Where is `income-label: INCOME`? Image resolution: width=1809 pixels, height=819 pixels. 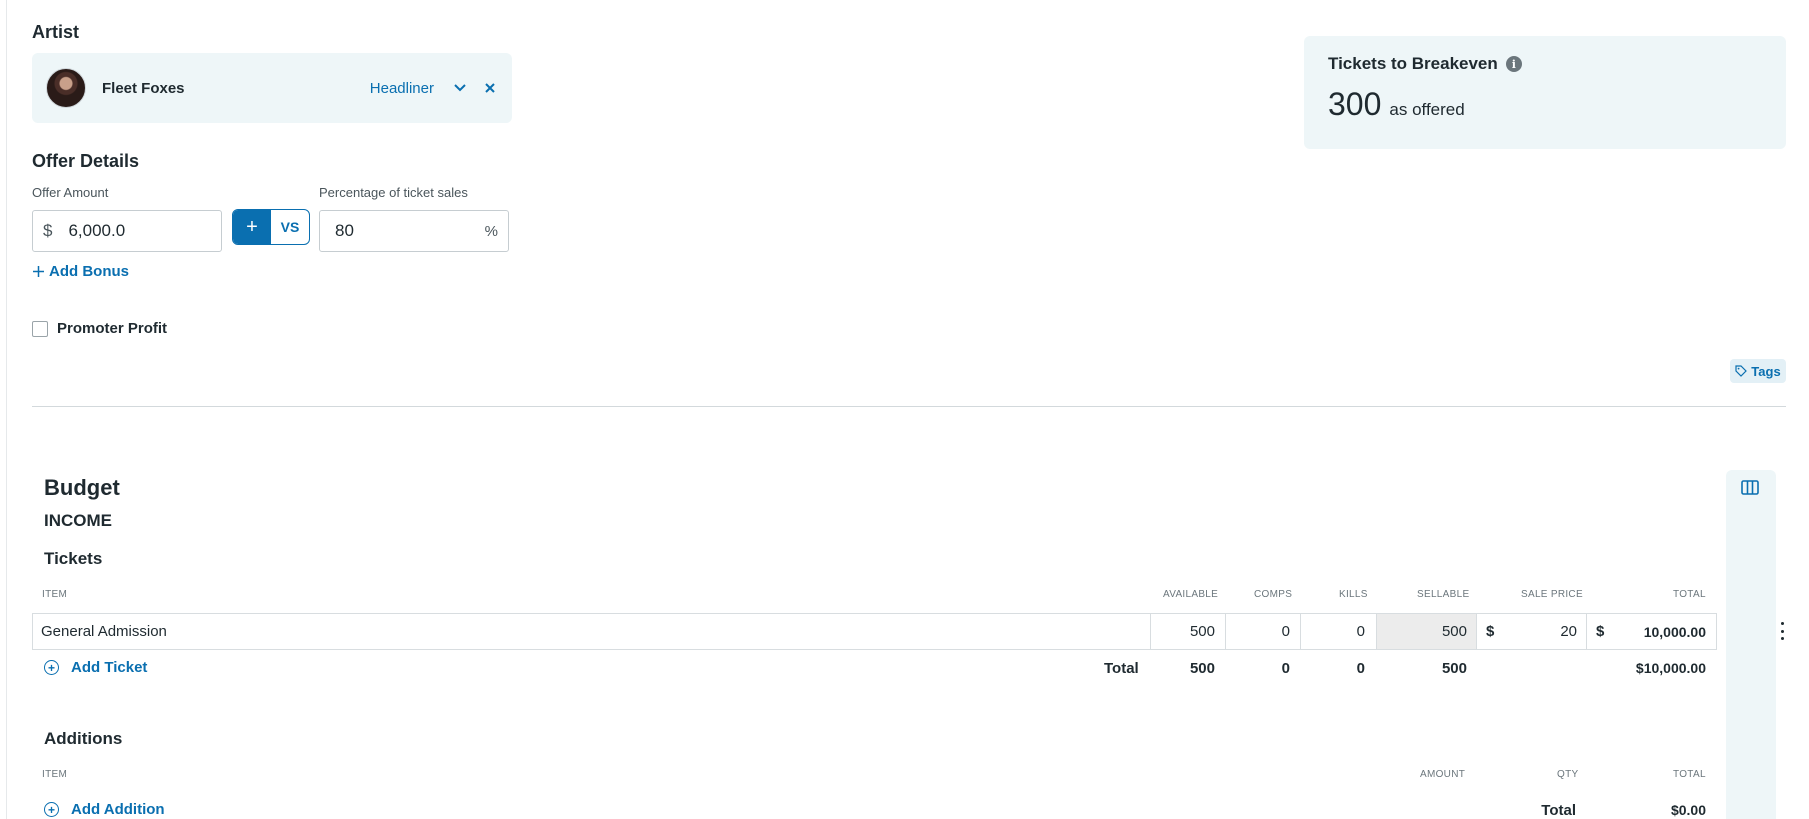
income-label: INCOME is located at coordinates (78, 520).